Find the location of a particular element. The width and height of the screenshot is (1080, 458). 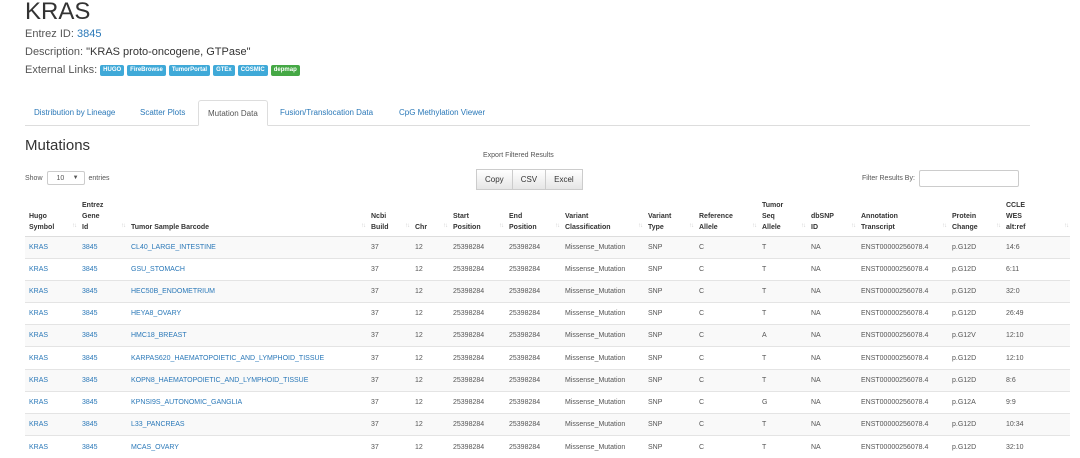

cell-link-tumor-sample-barcode: CL40_LARGE_INTESTINE is located at coordinates (247, 247).